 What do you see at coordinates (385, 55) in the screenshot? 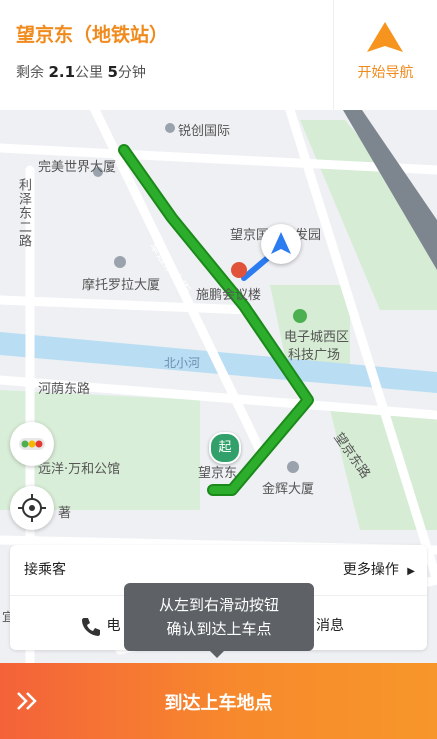
I see `start-navigation-button: 开始导航` at bounding box center [385, 55].